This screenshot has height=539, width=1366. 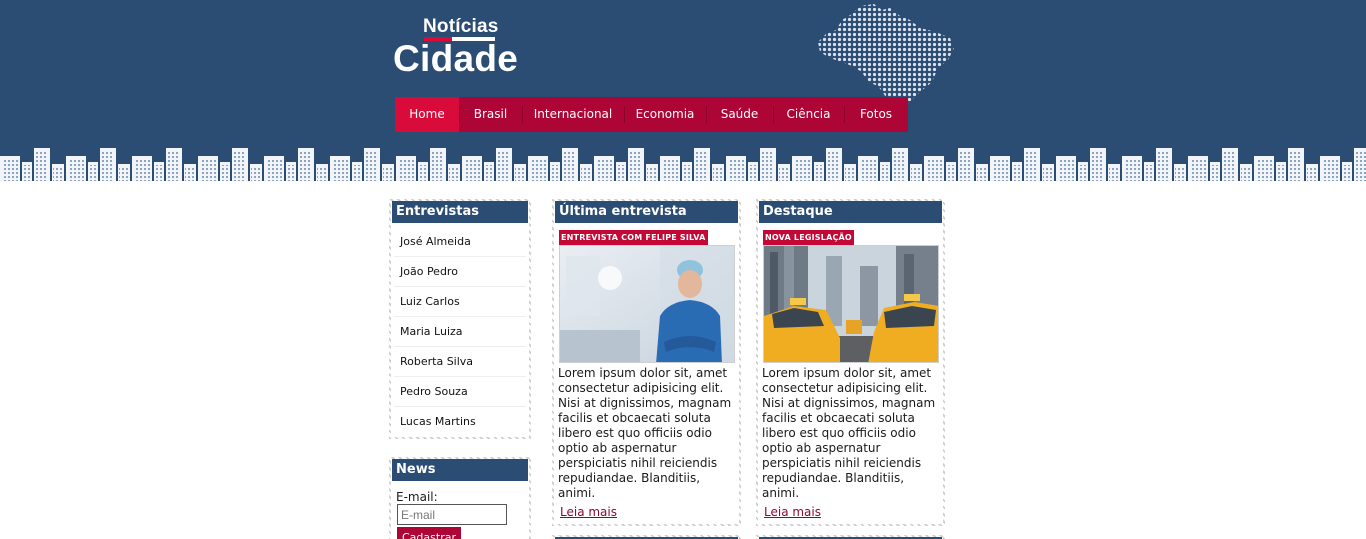 I want to click on nav-item-fotos: Fotos, so click(x=876, y=114).